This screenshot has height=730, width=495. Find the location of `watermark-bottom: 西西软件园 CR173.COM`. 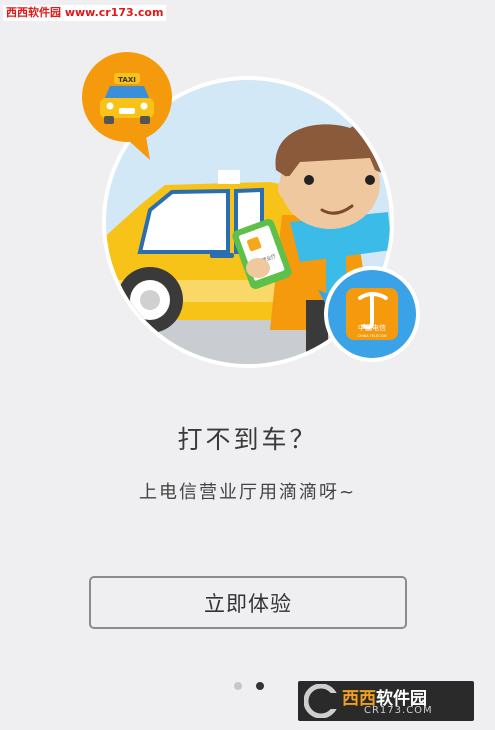

watermark-bottom: 西西软件园 CR173.COM is located at coordinates (386, 701).